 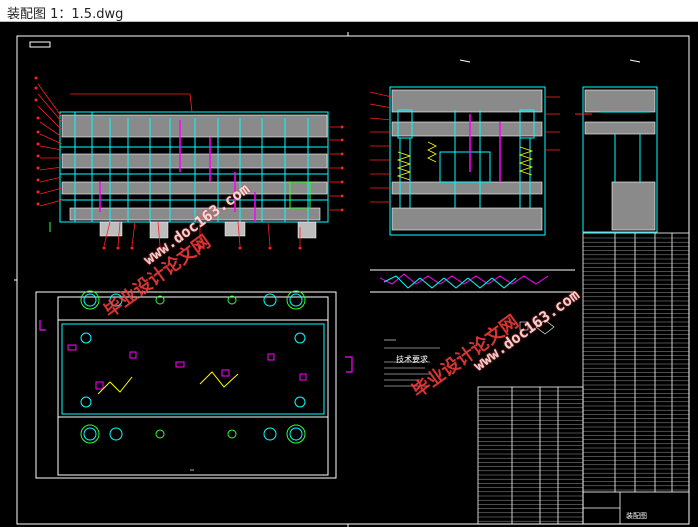 I want to click on parts-list-table, so click(x=636, y=378).